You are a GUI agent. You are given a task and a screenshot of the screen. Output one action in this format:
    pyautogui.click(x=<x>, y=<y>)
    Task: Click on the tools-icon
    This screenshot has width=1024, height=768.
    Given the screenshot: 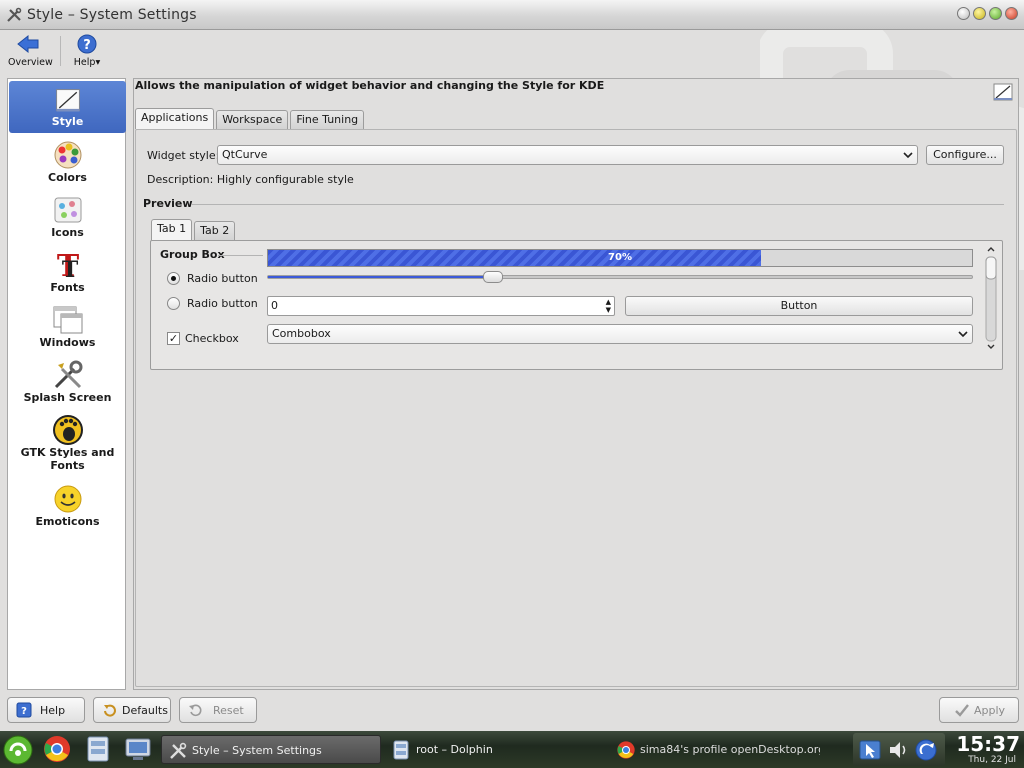 What is the action you would take?
    pyautogui.click(x=14, y=14)
    